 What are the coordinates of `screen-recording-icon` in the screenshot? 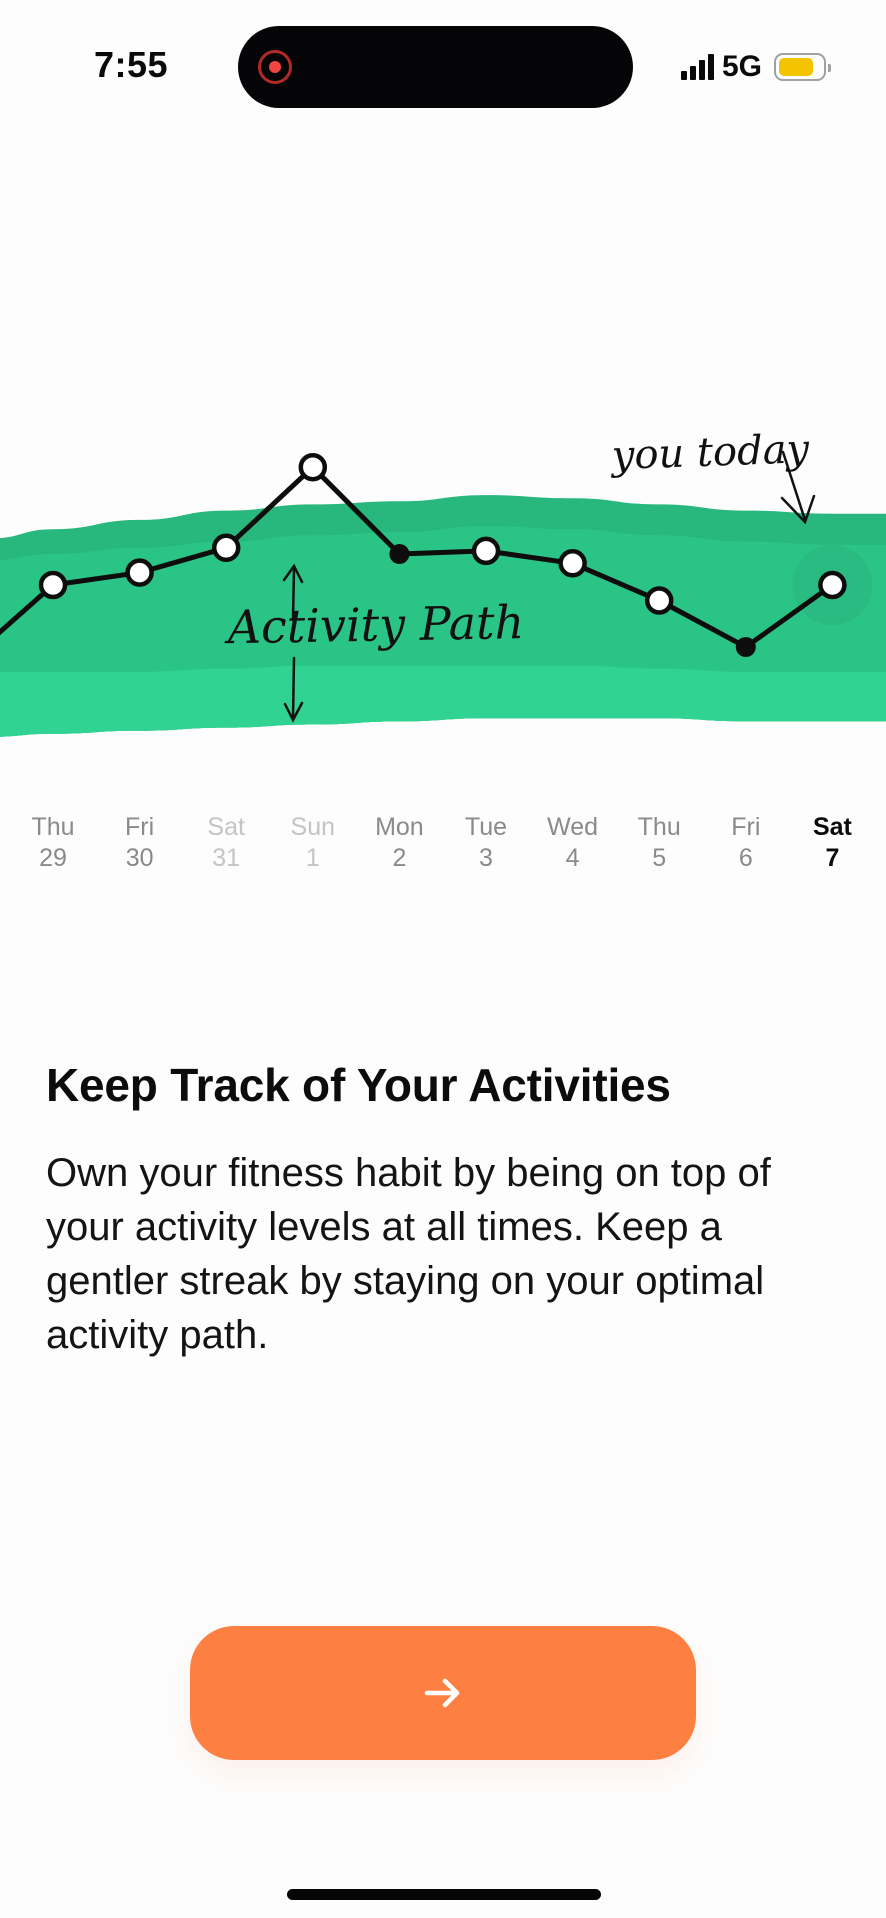 It's located at (275, 67).